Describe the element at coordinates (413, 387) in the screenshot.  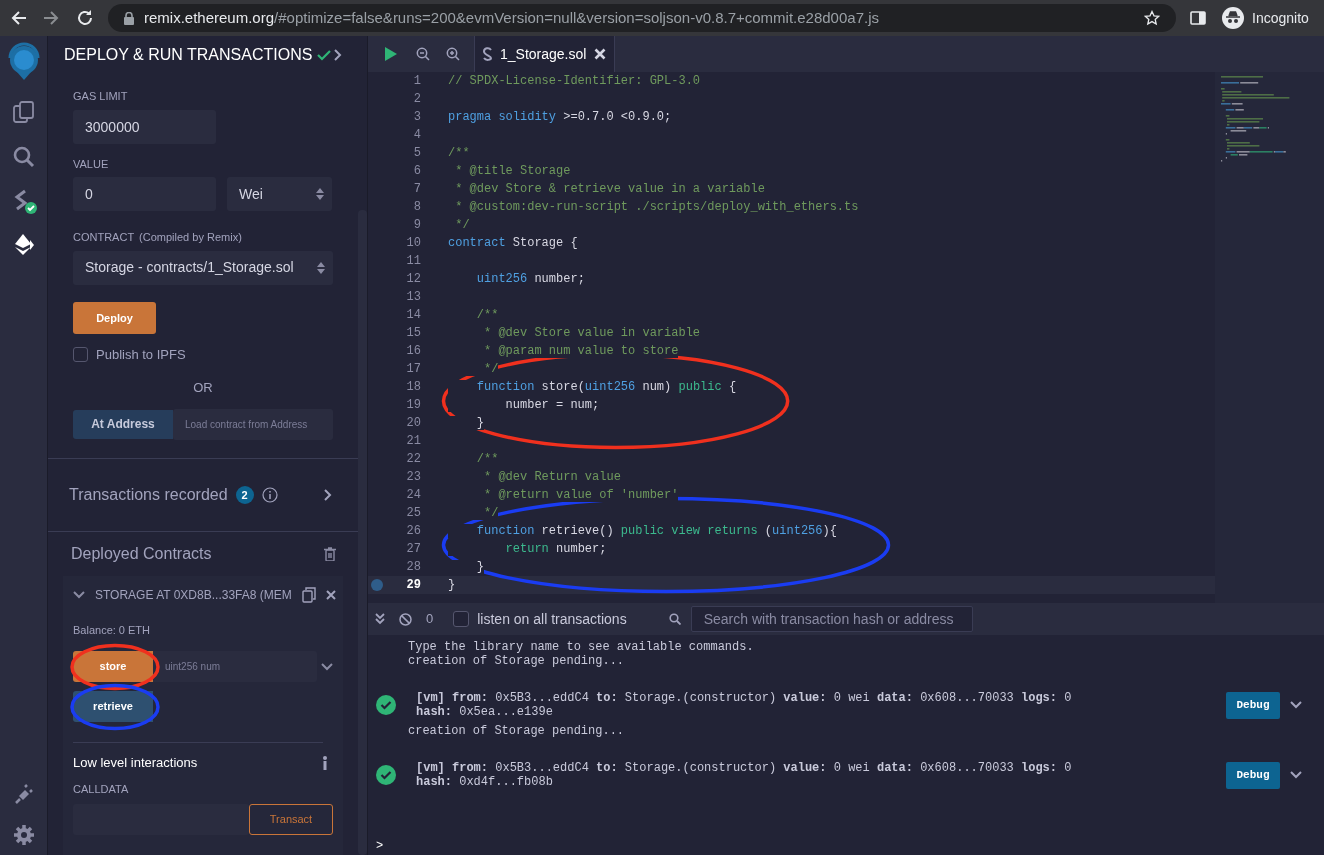
I see `line-number: 18` at that location.